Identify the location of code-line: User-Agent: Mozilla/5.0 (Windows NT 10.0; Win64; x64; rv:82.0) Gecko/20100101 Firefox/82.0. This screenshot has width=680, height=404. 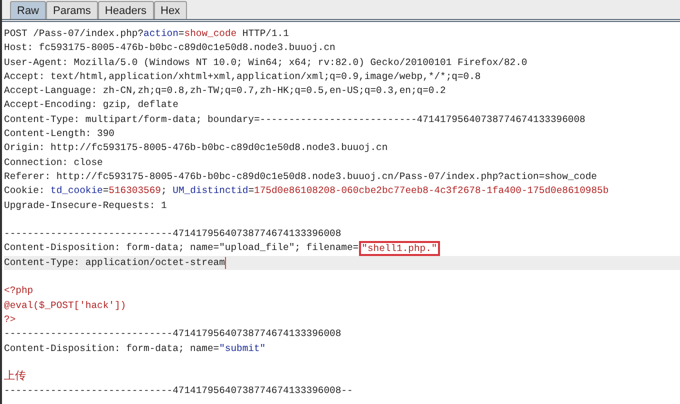
(266, 63).